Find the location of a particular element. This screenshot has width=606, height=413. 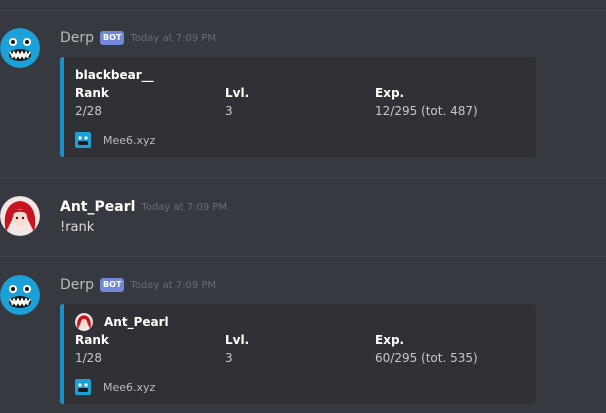

field-value: 2/28 is located at coordinates (88, 111).